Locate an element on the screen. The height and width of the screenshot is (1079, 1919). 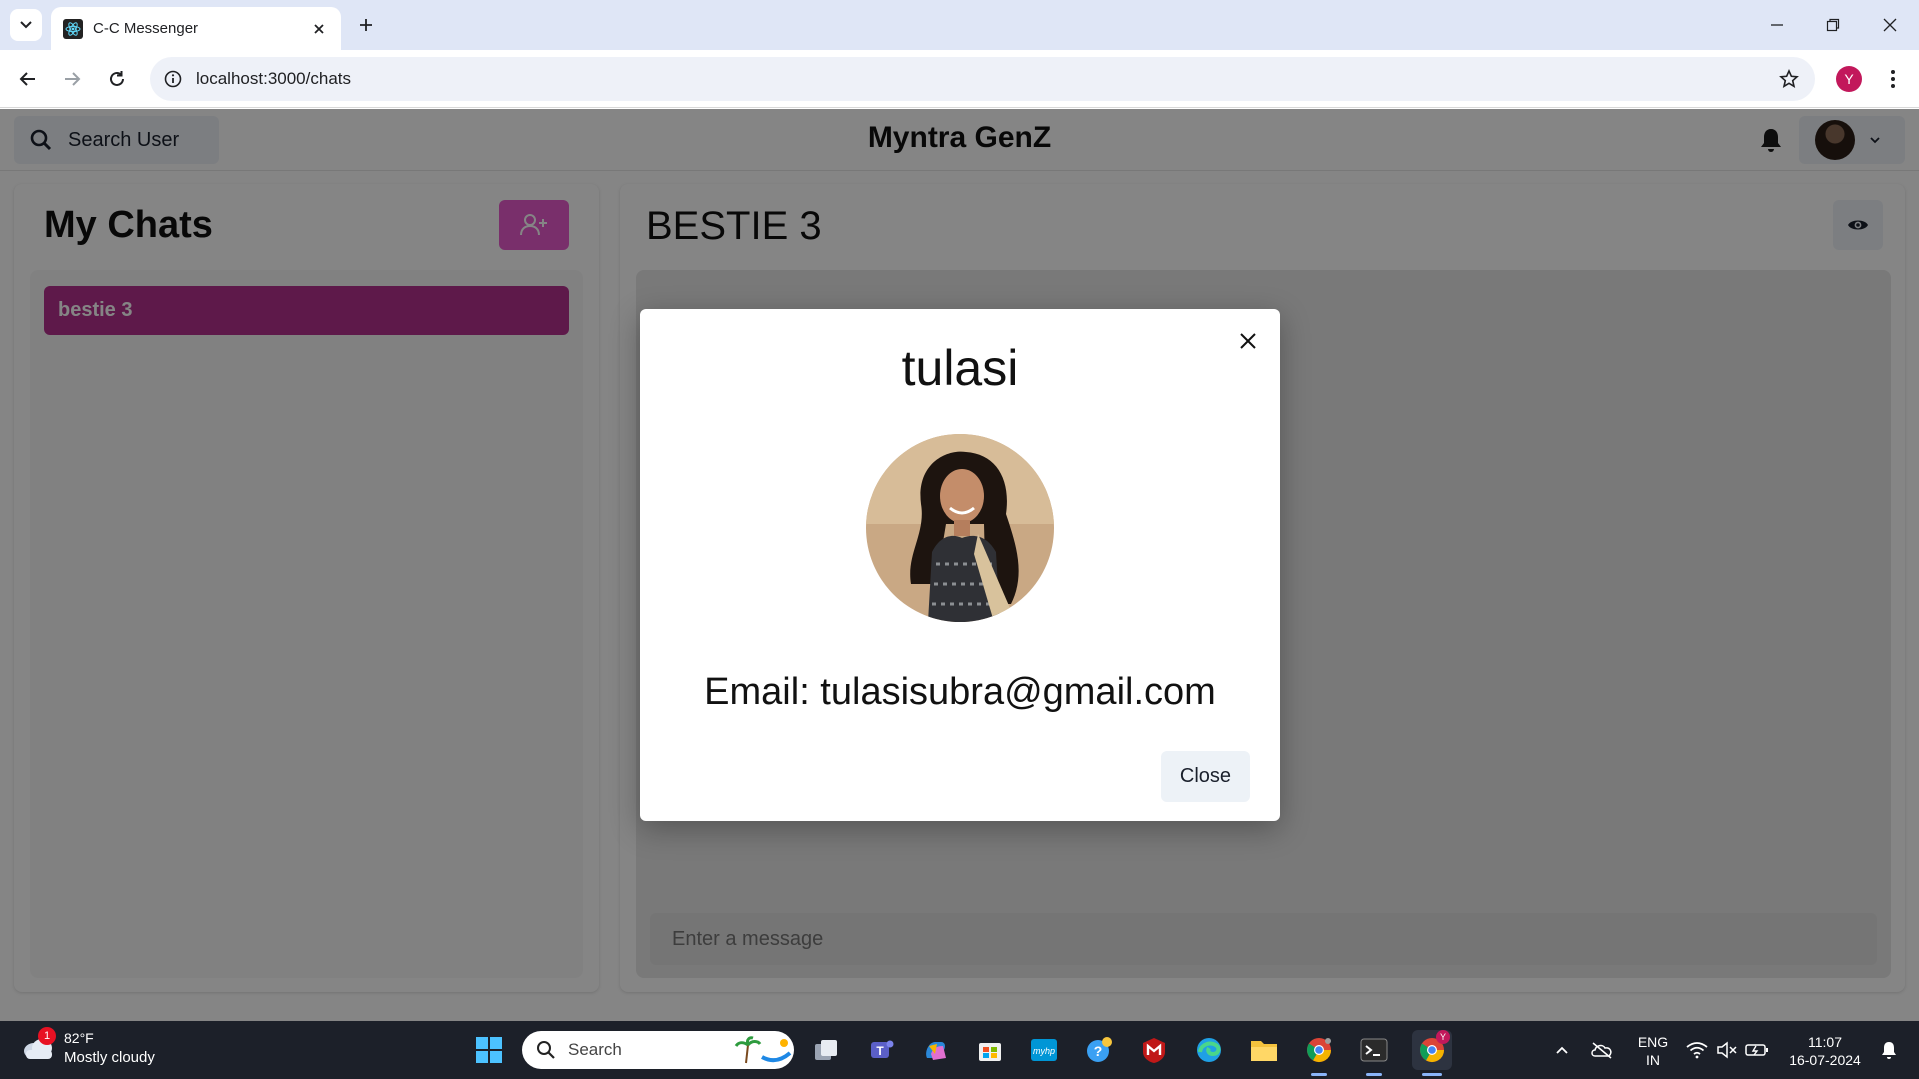
chrome-dev-icon is located at coordinates (1319, 1050).